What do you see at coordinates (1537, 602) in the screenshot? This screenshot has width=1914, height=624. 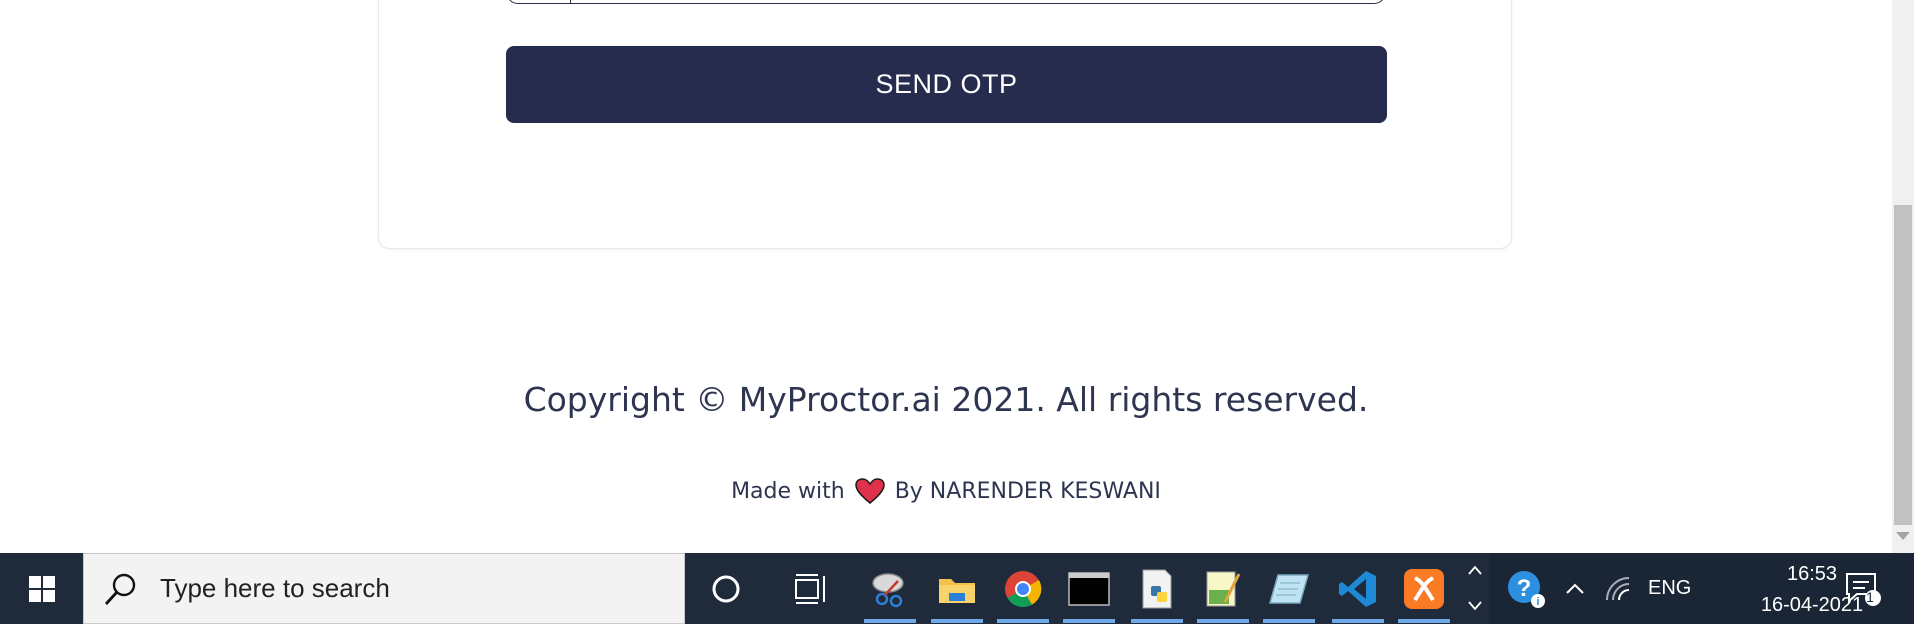 I see `svg-text: i` at bounding box center [1537, 602].